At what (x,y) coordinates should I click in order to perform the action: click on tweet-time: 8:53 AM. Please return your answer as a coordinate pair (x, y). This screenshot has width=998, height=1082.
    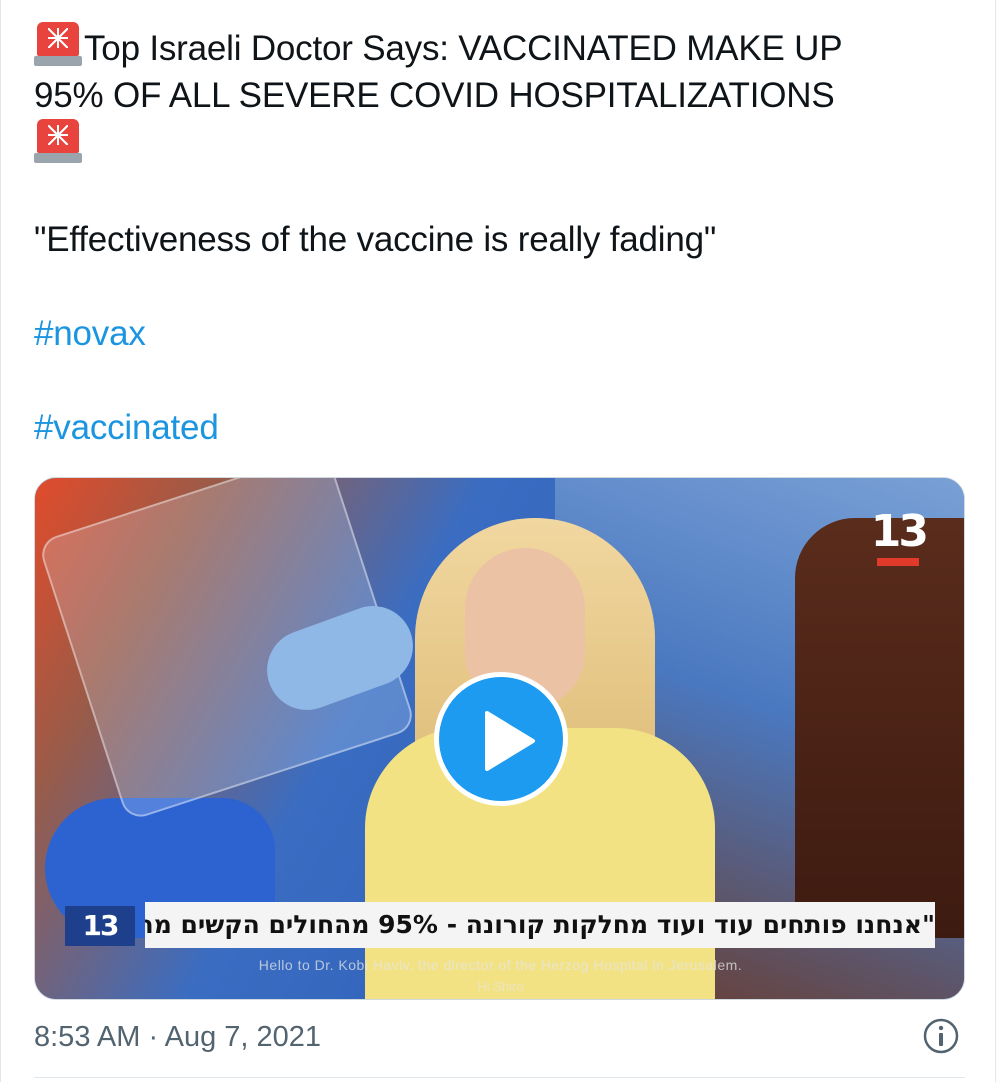
    Looking at the image, I should click on (87, 1037).